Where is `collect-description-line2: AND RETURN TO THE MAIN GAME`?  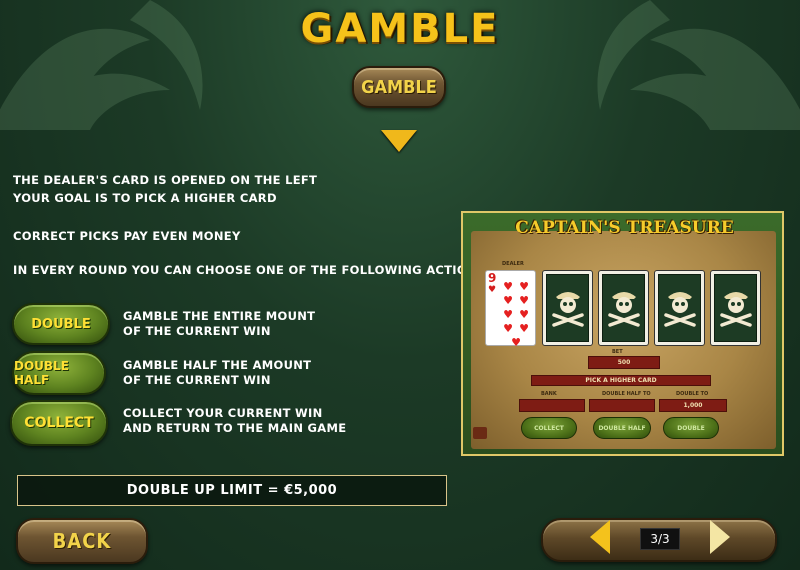 collect-description-line2: AND RETURN TO THE MAIN GAME is located at coordinates (235, 428).